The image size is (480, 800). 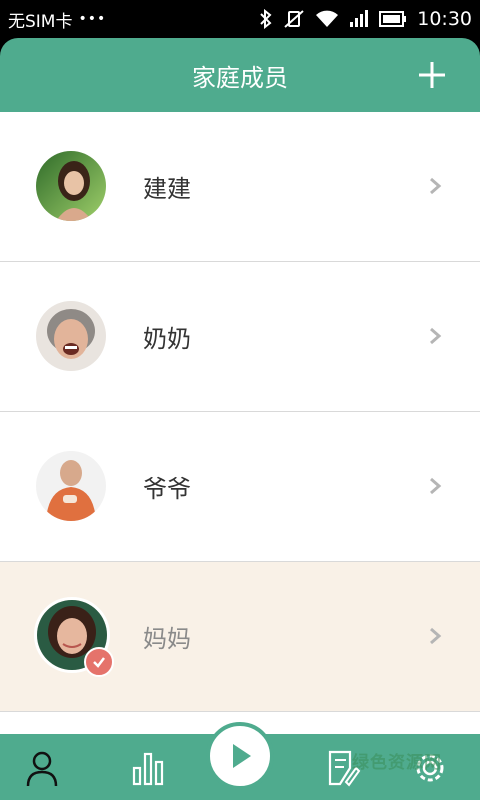 I want to click on page-title: 家庭成员, so click(x=240, y=77).